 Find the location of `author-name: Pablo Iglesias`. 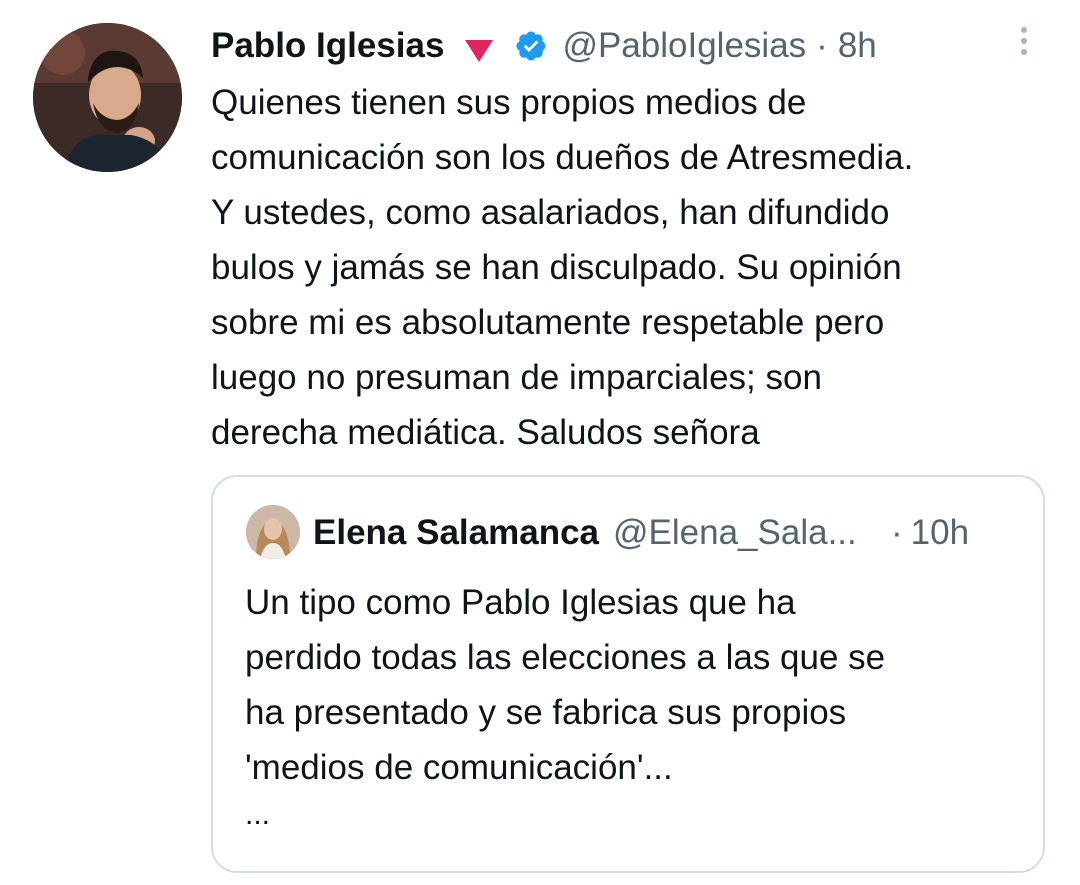

author-name: Pablo Iglesias is located at coordinates (327, 46).